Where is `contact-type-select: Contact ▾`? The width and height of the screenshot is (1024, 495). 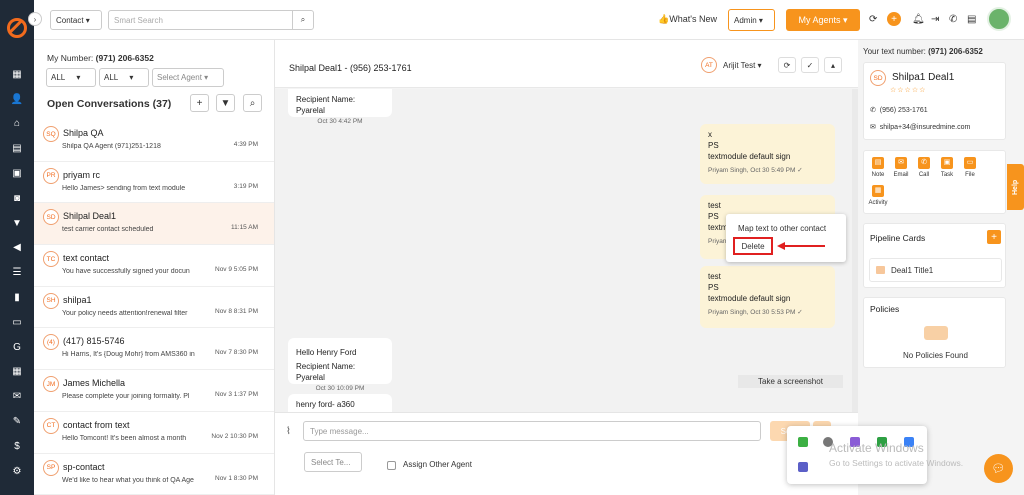 contact-type-select: Contact ▾ is located at coordinates (76, 20).